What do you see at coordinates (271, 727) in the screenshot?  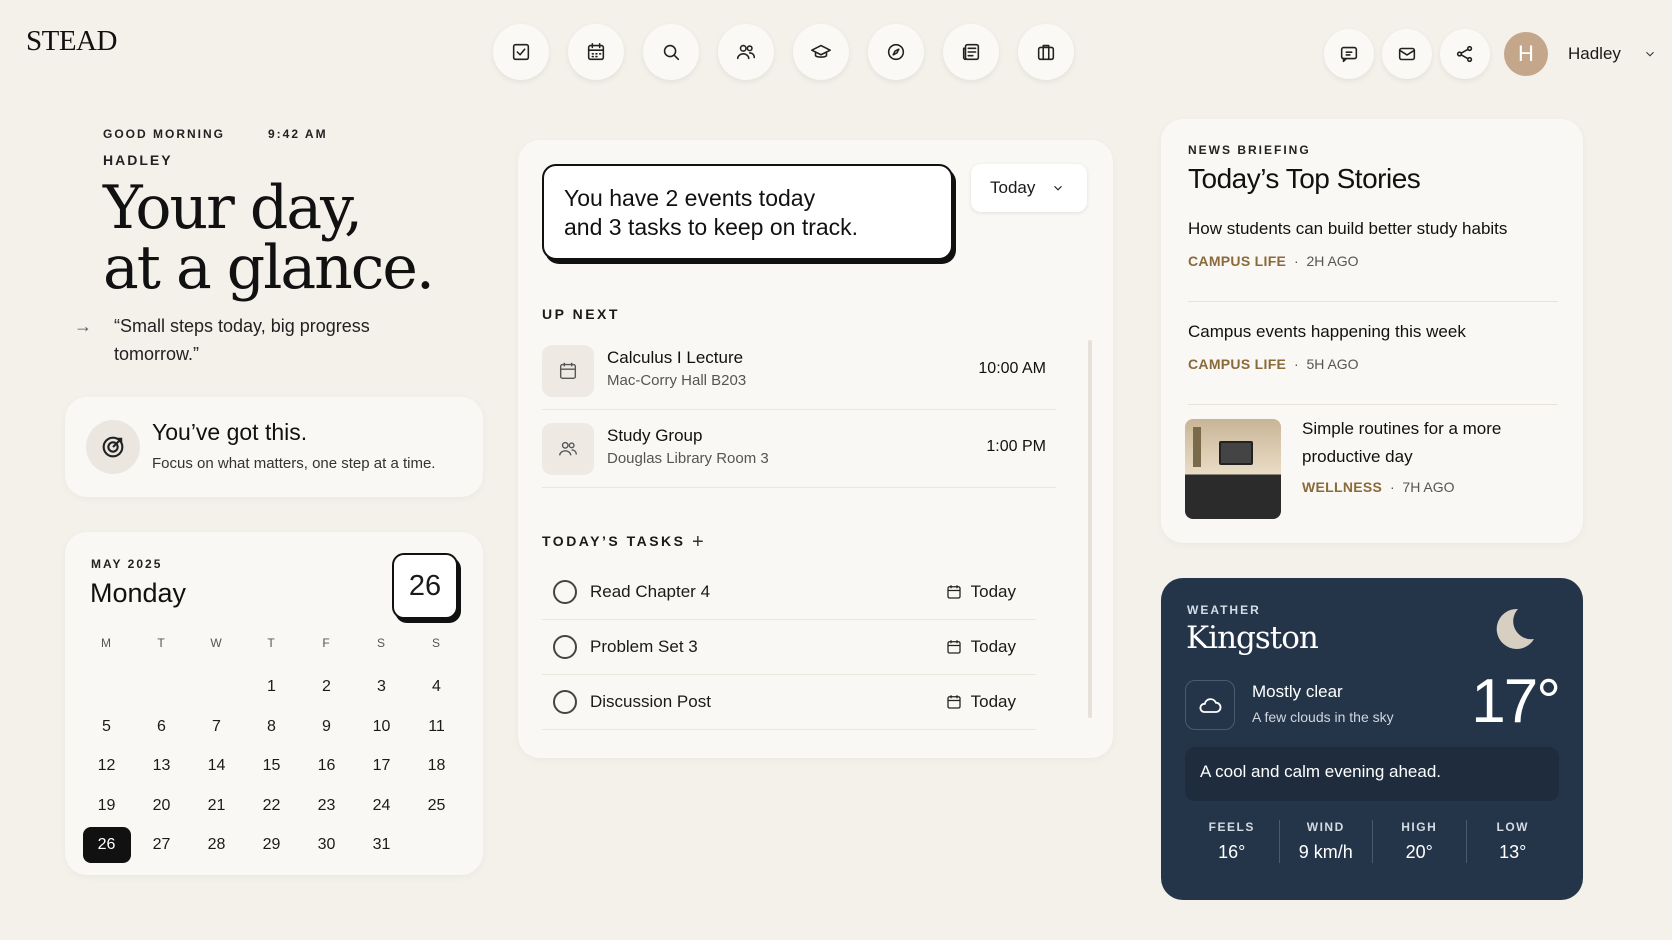 I see `calendar-day: 8` at bounding box center [271, 727].